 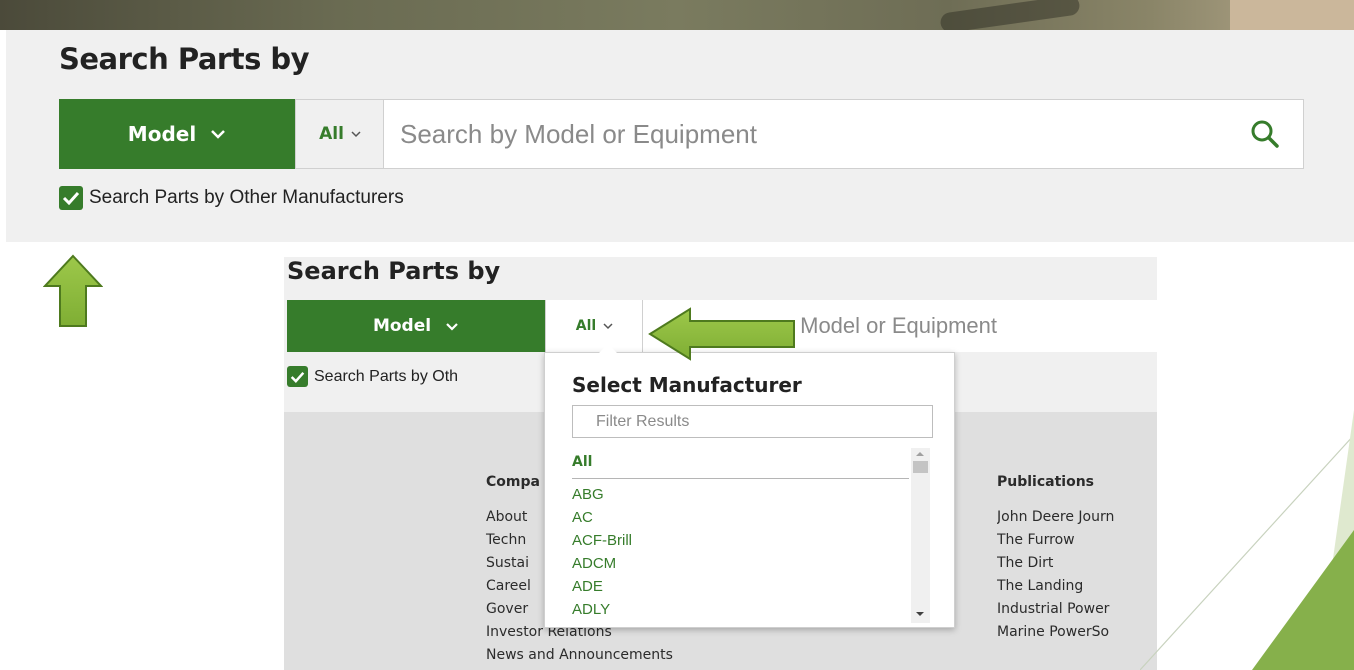 I want to click on other-manufacturers-checkbox-row: Search Parts by Other Manufacturers, so click(x=231, y=198).